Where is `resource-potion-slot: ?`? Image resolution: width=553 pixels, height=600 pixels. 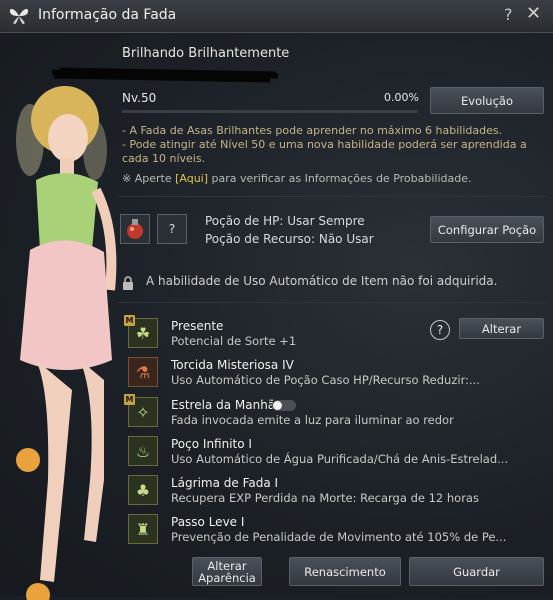
resource-potion-slot: ? is located at coordinates (172, 229).